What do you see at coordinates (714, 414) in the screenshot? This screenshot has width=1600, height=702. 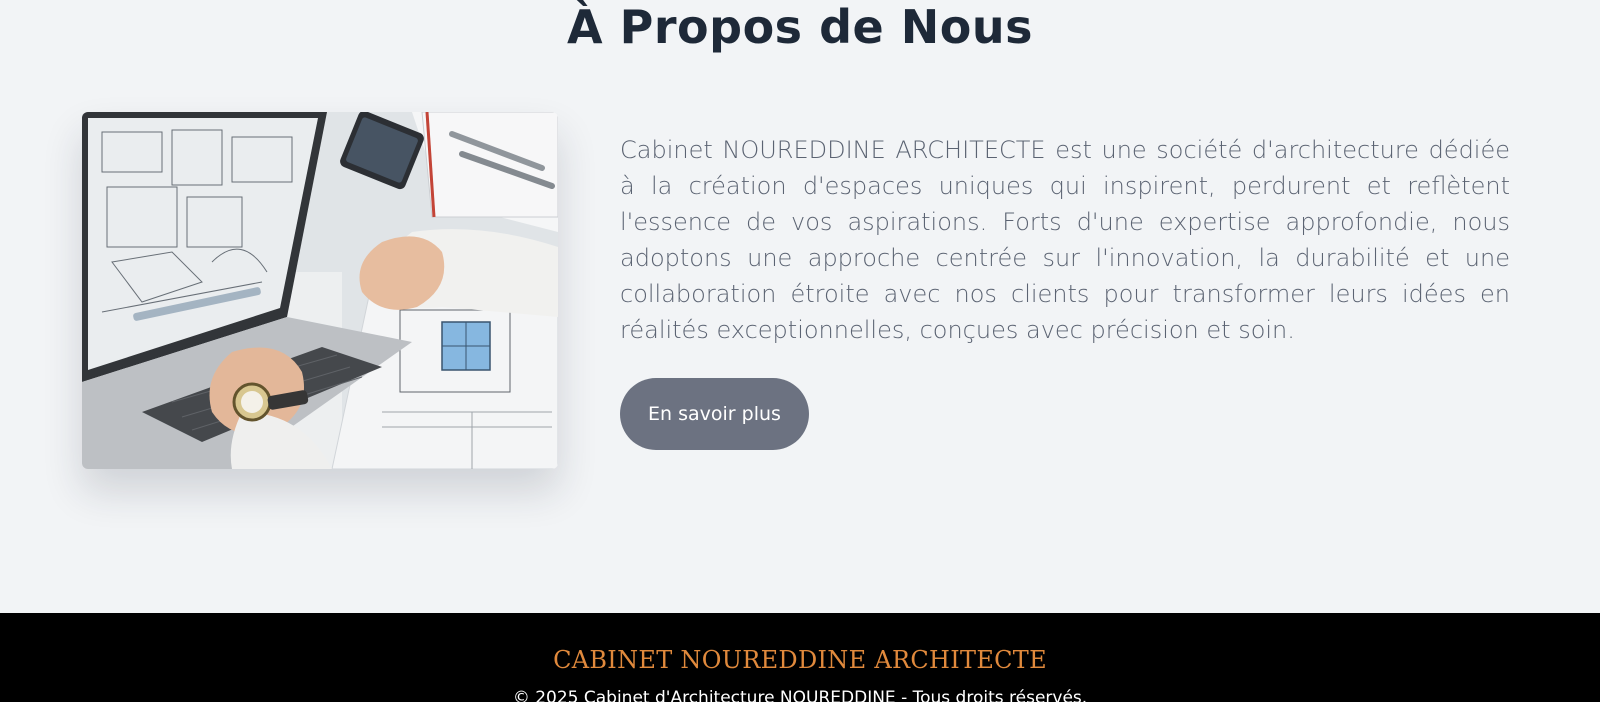 I see `learn-more-button: En savoir plus` at bounding box center [714, 414].